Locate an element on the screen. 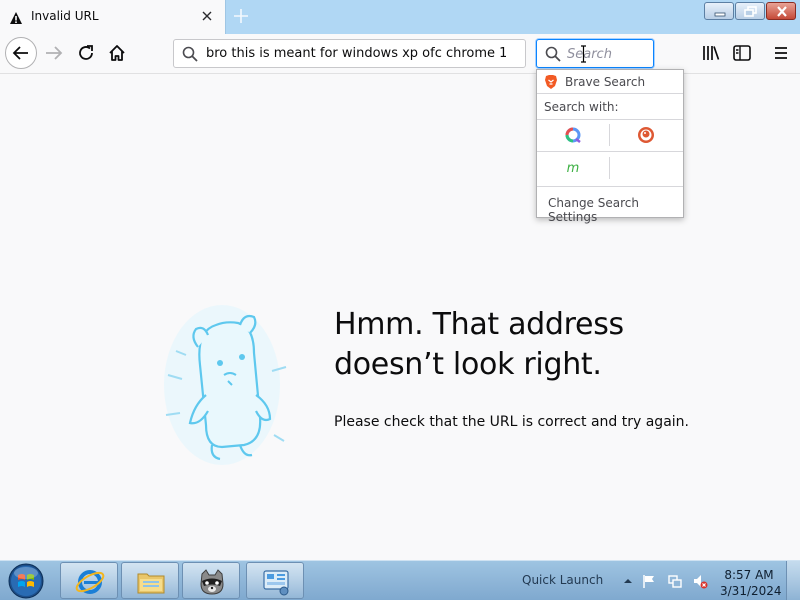 This screenshot has width=800, height=600. clock-time: 8:57 AM is located at coordinates (749, 575).